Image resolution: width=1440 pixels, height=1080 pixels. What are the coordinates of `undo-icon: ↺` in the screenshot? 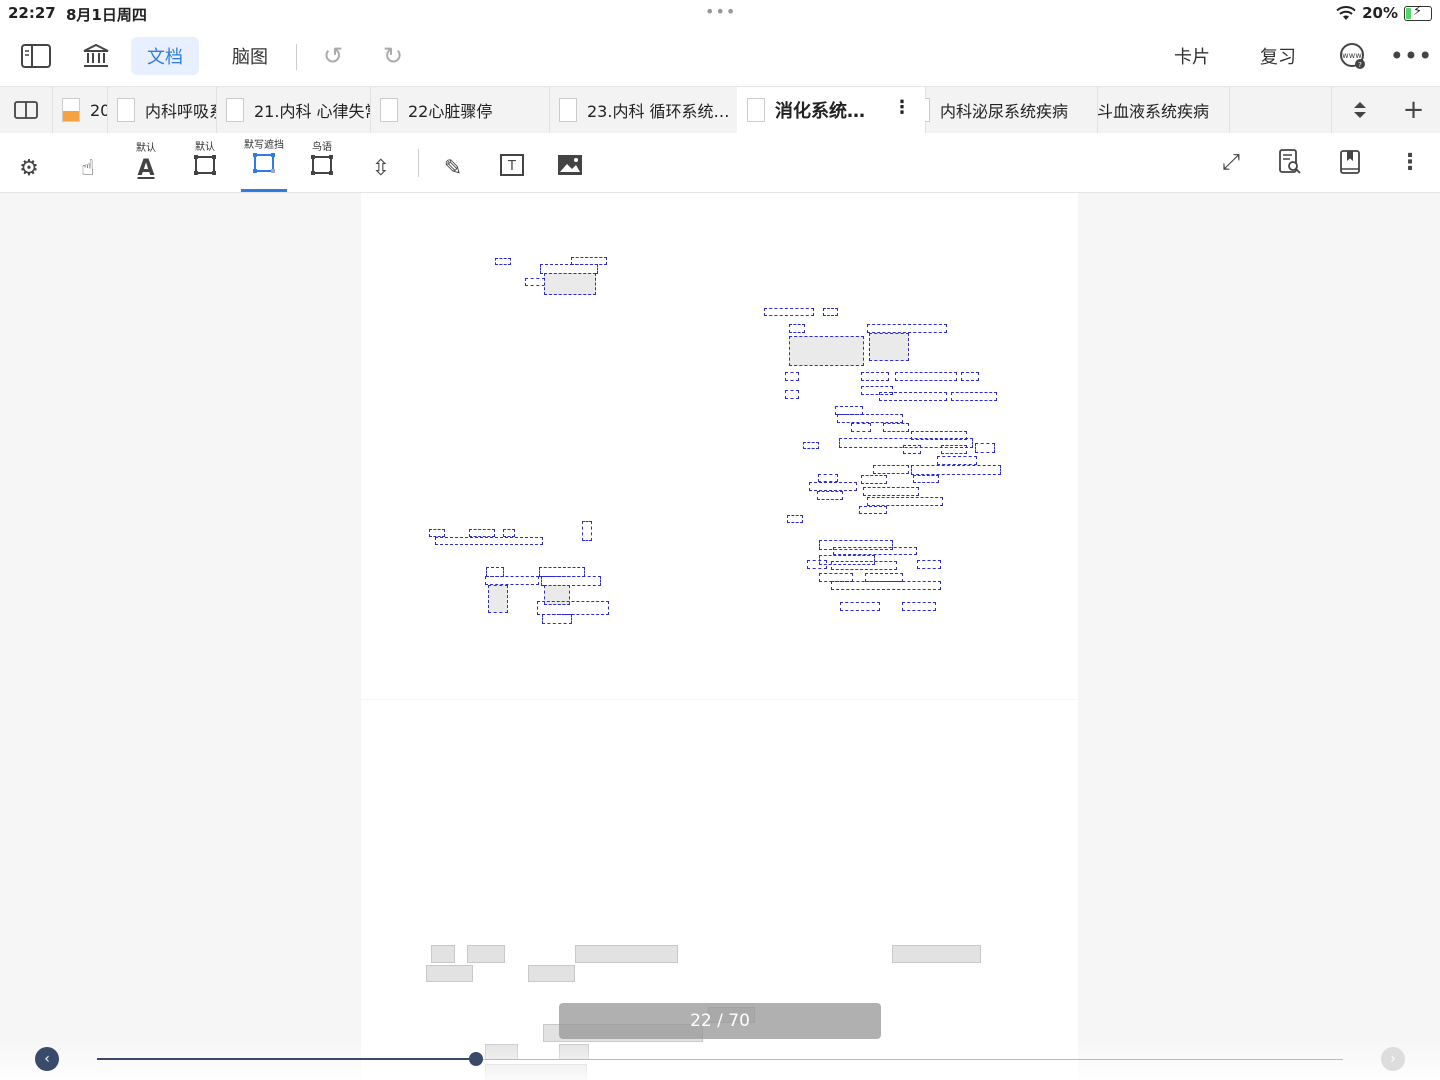 It's located at (333, 56).